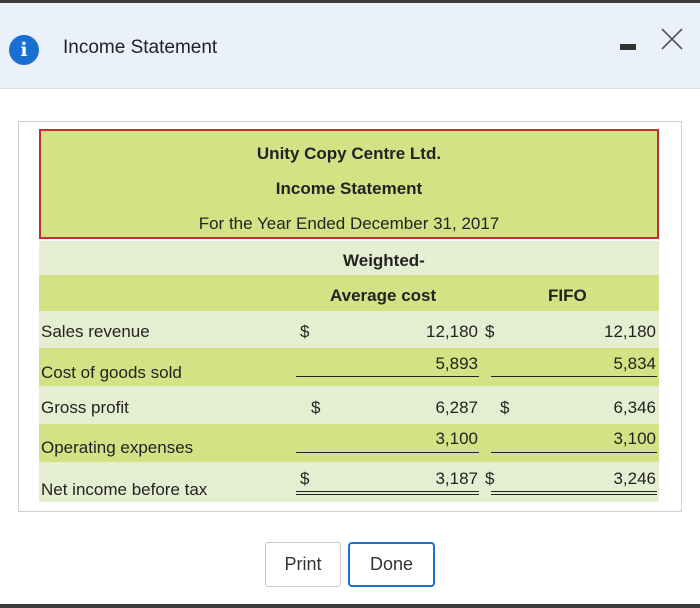 This screenshot has width=700, height=608. What do you see at coordinates (111, 372) in the screenshot?
I see `row-label: Cost of goods sold` at bounding box center [111, 372].